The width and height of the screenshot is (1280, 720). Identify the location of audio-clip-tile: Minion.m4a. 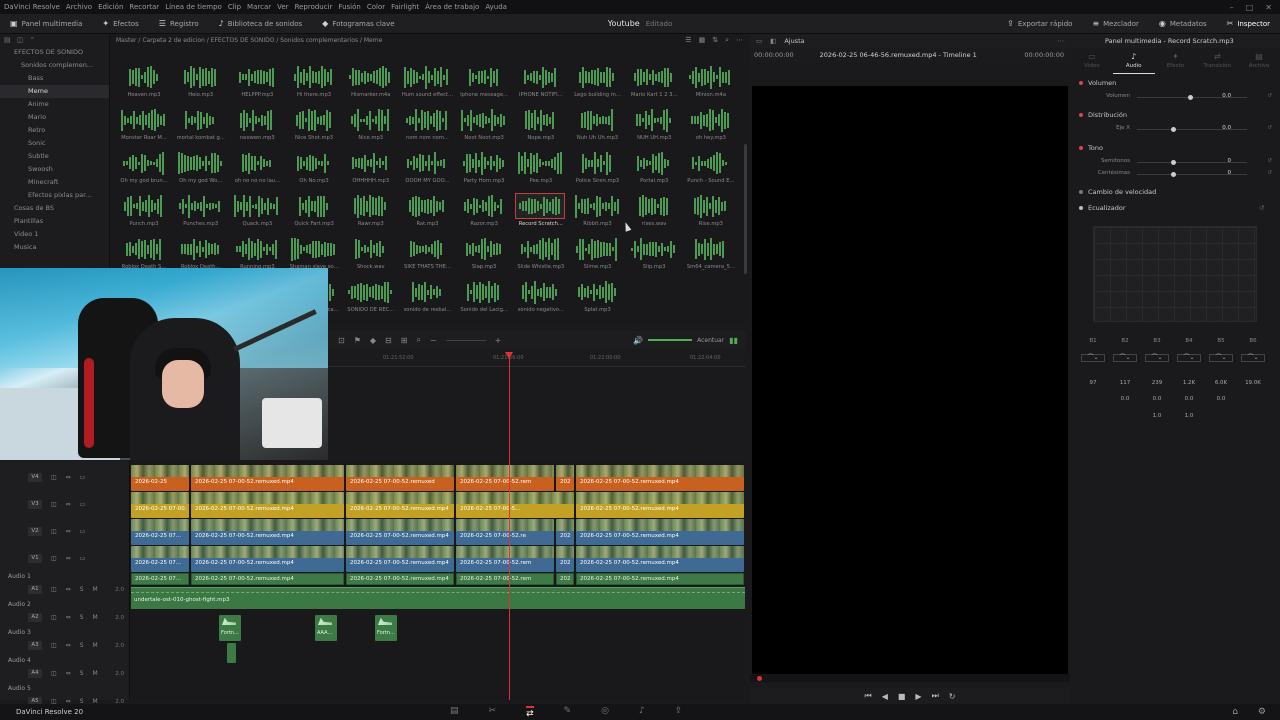
(712, 83).